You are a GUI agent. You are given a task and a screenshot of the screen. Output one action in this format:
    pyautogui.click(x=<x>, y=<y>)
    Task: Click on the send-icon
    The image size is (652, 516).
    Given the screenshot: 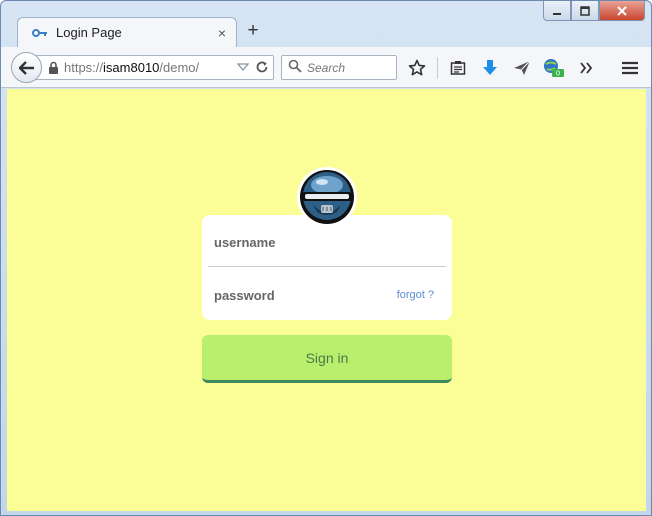 What is the action you would take?
    pyautogui.click(x=522, y=68)
    